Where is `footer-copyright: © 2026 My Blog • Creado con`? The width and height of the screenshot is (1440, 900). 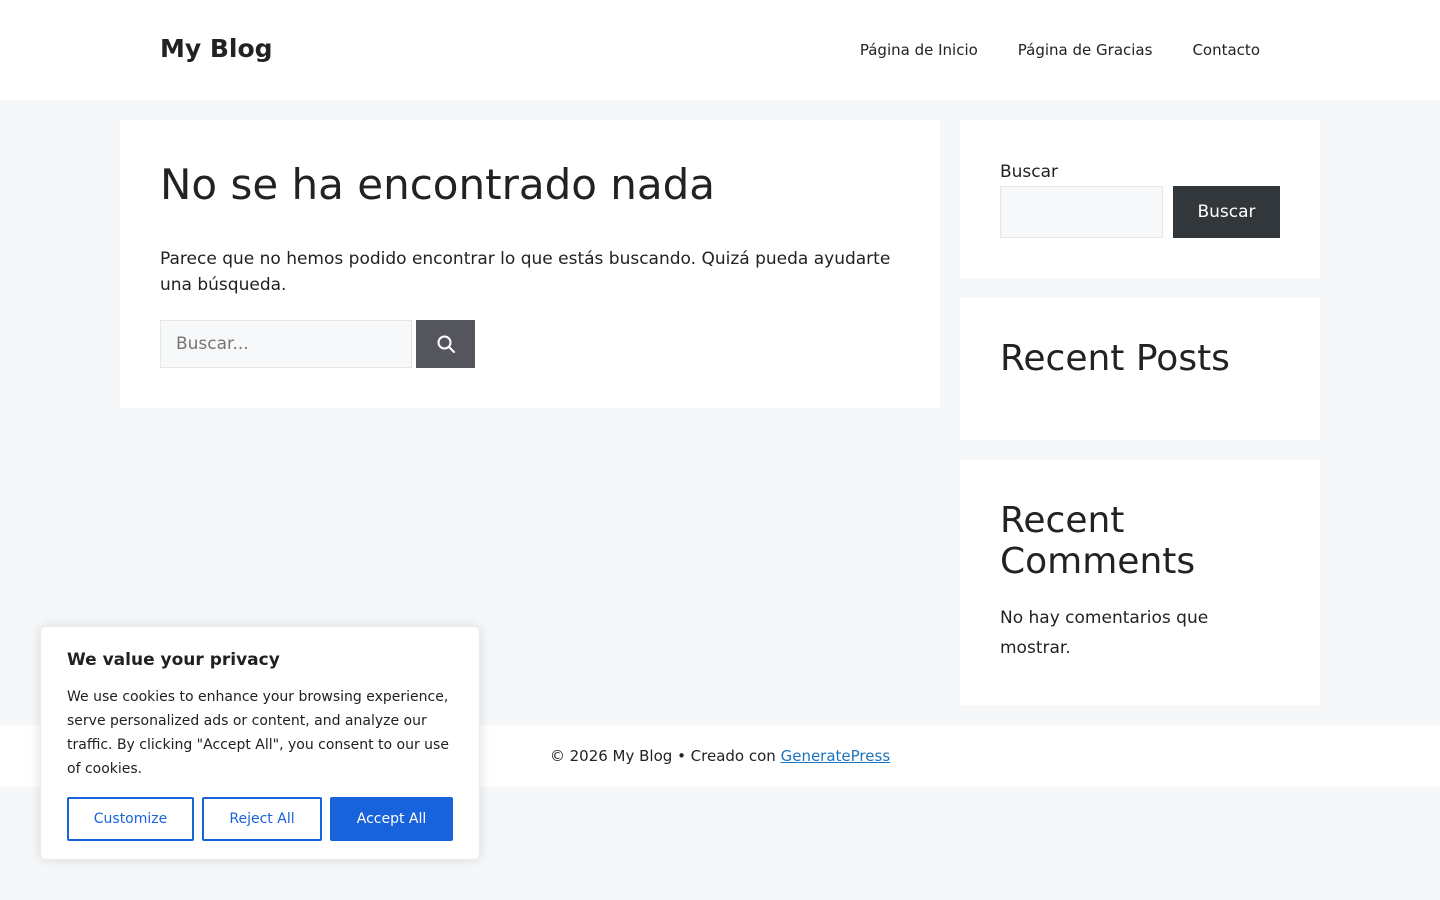 footer-copyright: © 2026 My Blog • Creado con is located at coordinates (665, 756).